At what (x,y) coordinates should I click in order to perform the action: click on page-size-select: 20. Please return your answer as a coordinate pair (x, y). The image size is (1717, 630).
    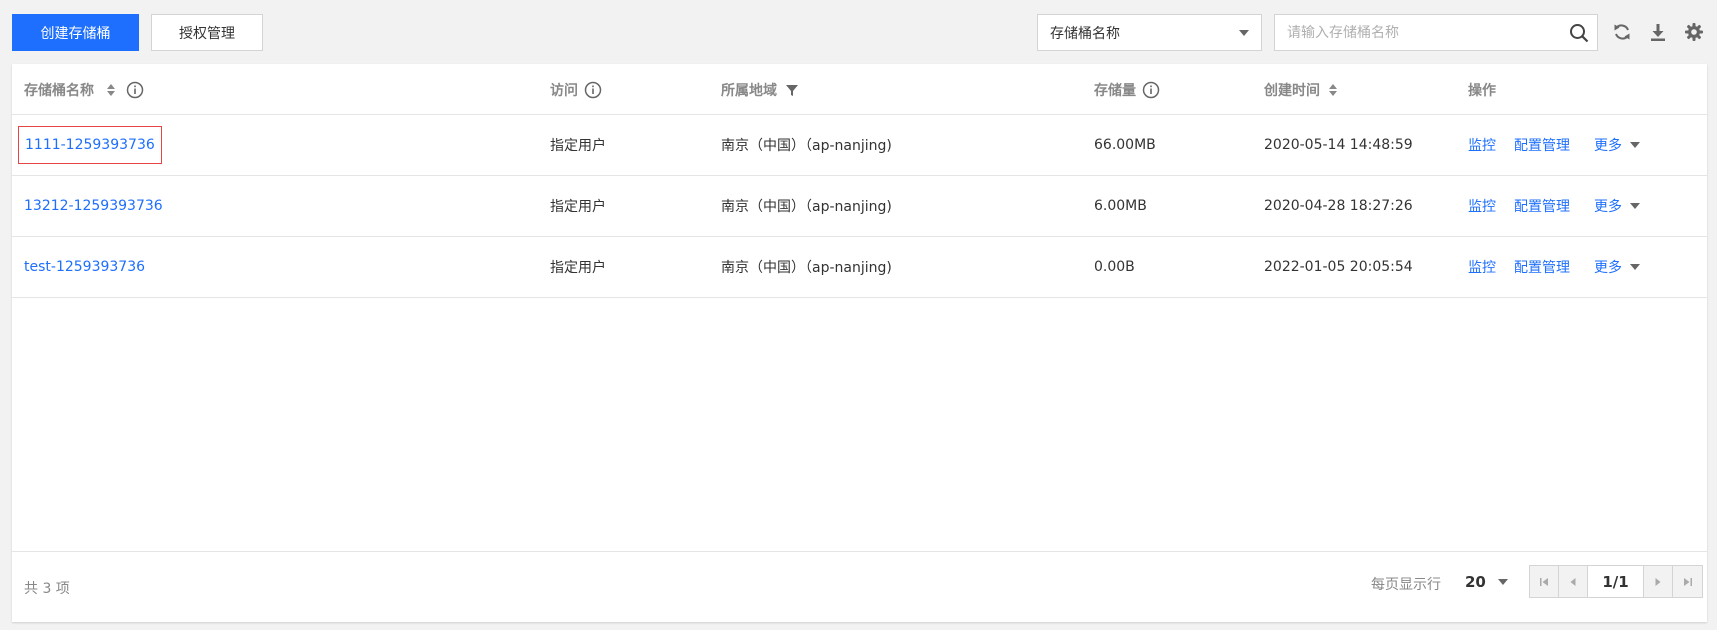
    Looking at the image, I should click on (1486, 582).